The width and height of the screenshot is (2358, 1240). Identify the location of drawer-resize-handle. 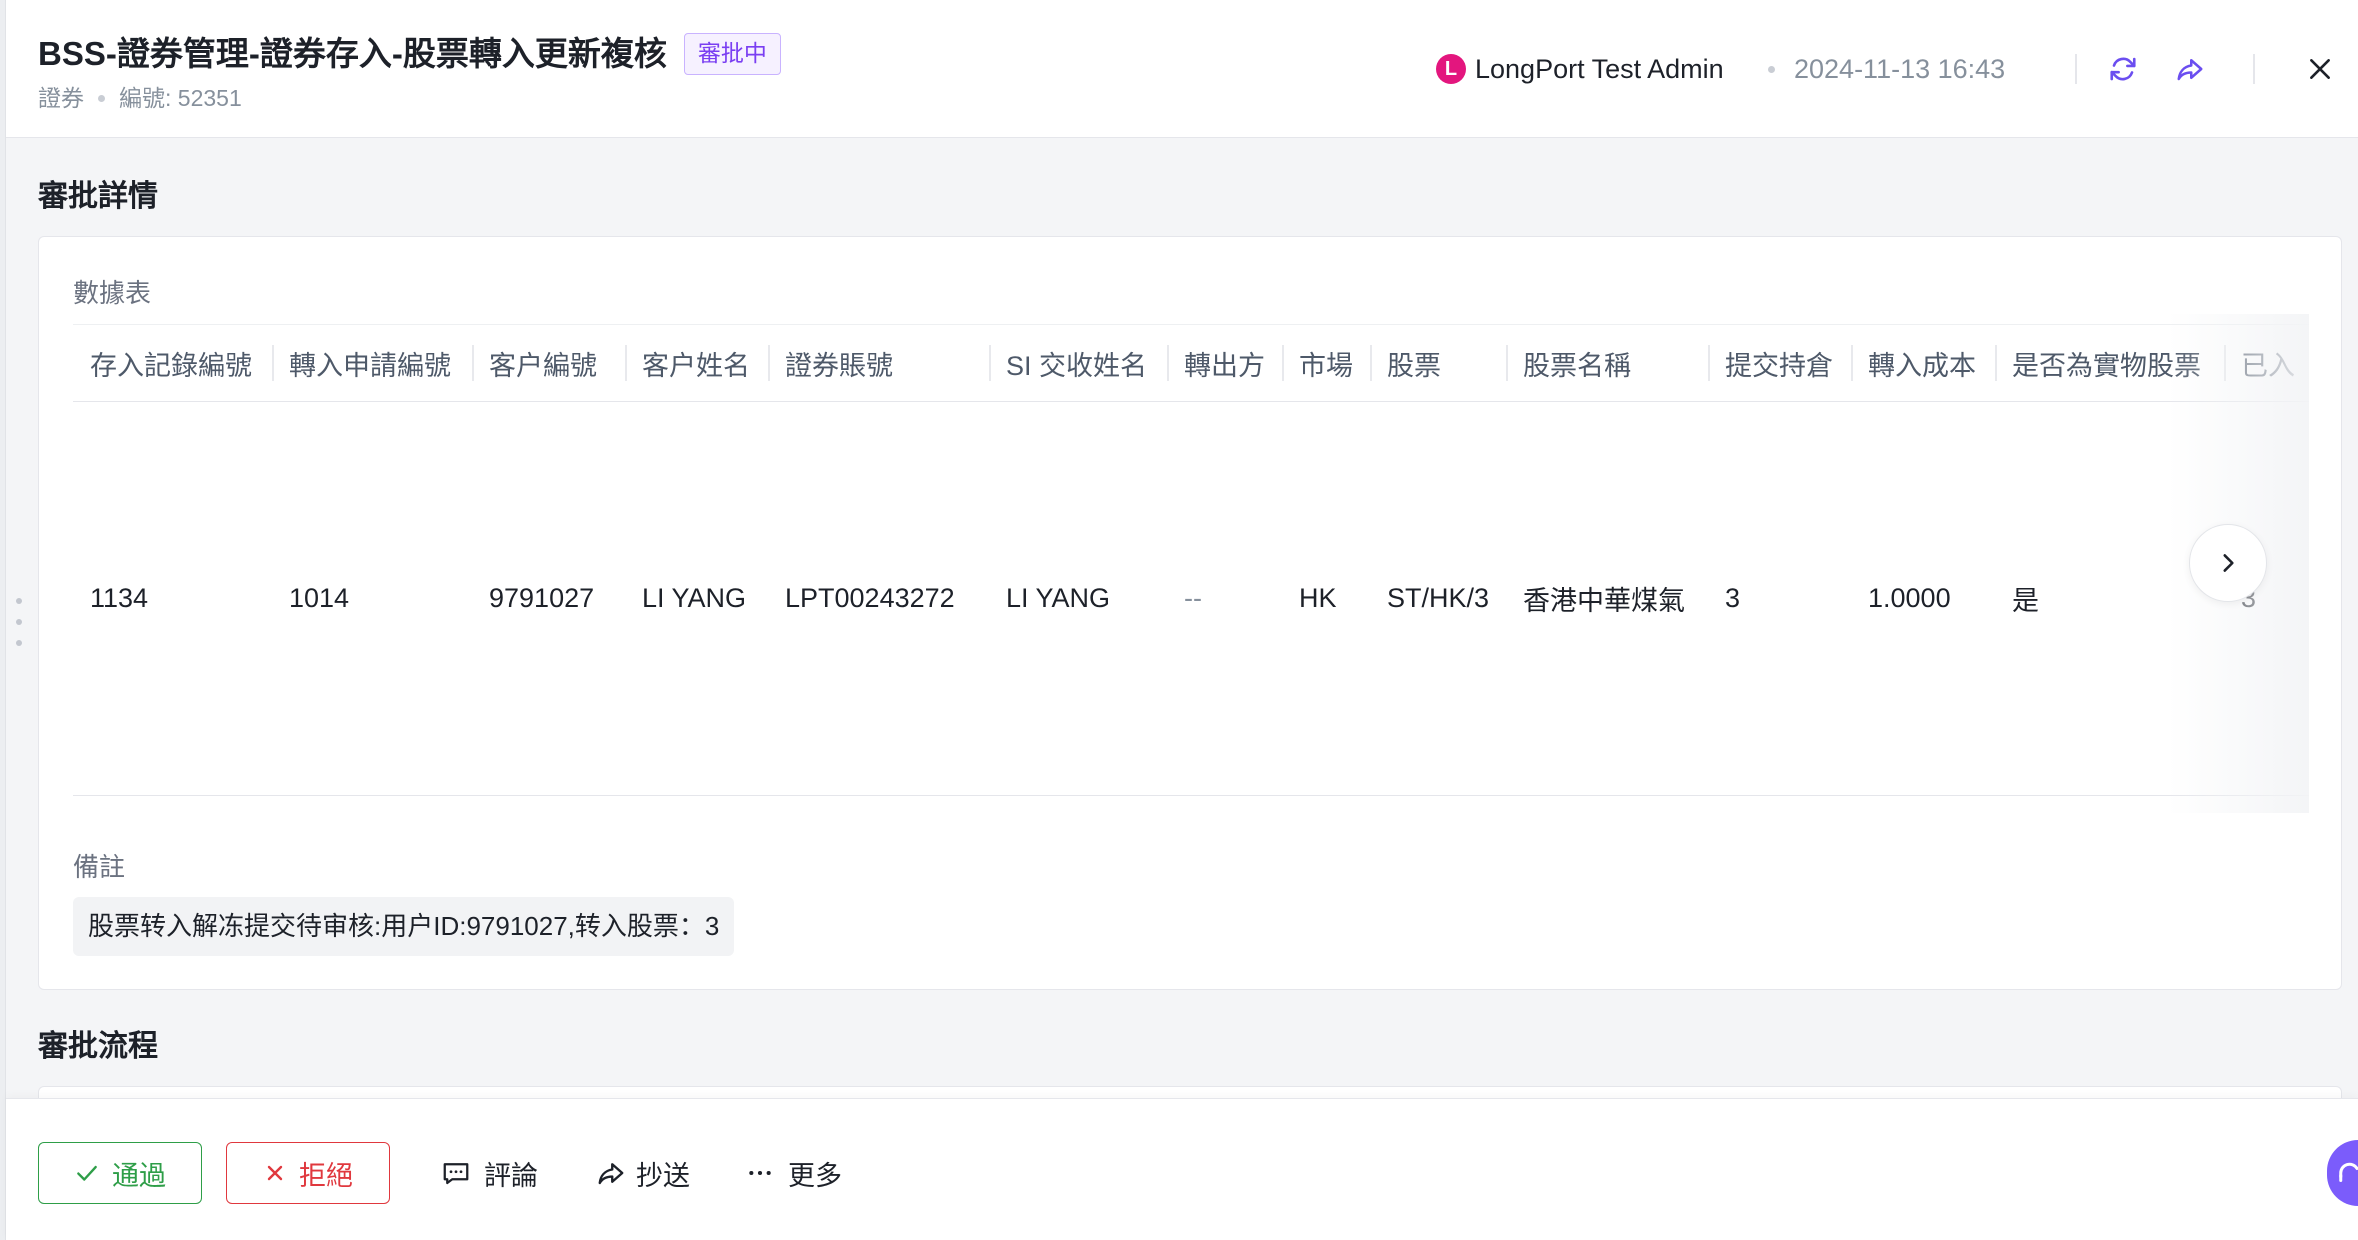
(19, 622).